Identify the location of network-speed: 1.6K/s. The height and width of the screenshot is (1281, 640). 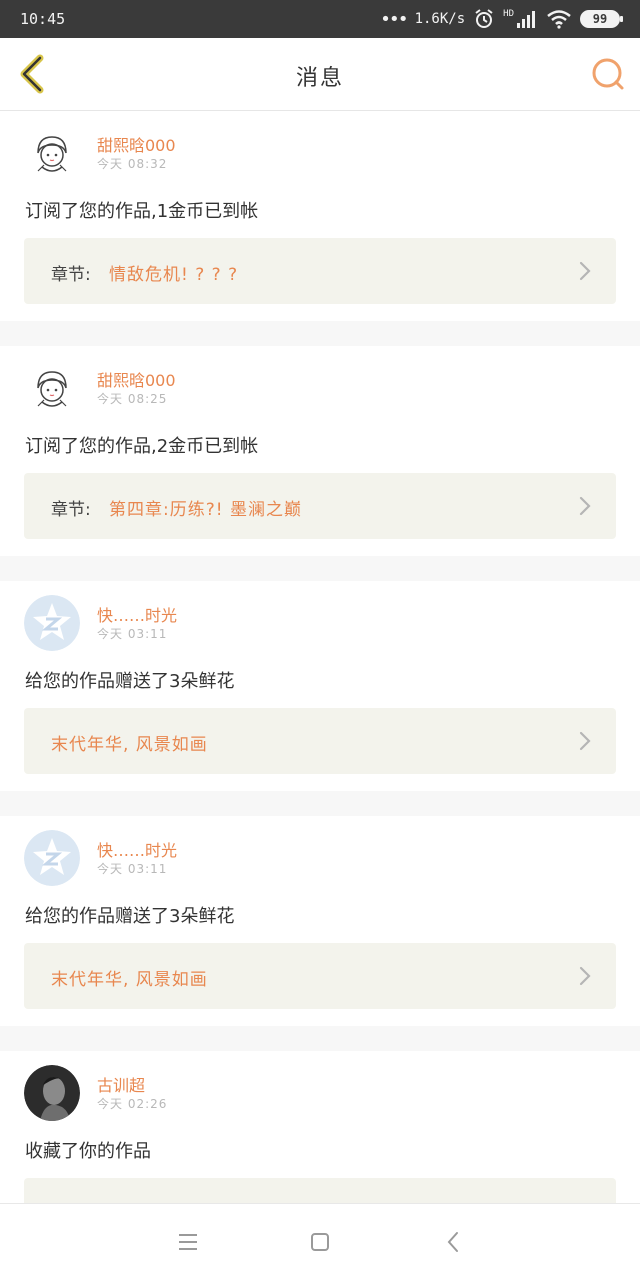
(440, 19).